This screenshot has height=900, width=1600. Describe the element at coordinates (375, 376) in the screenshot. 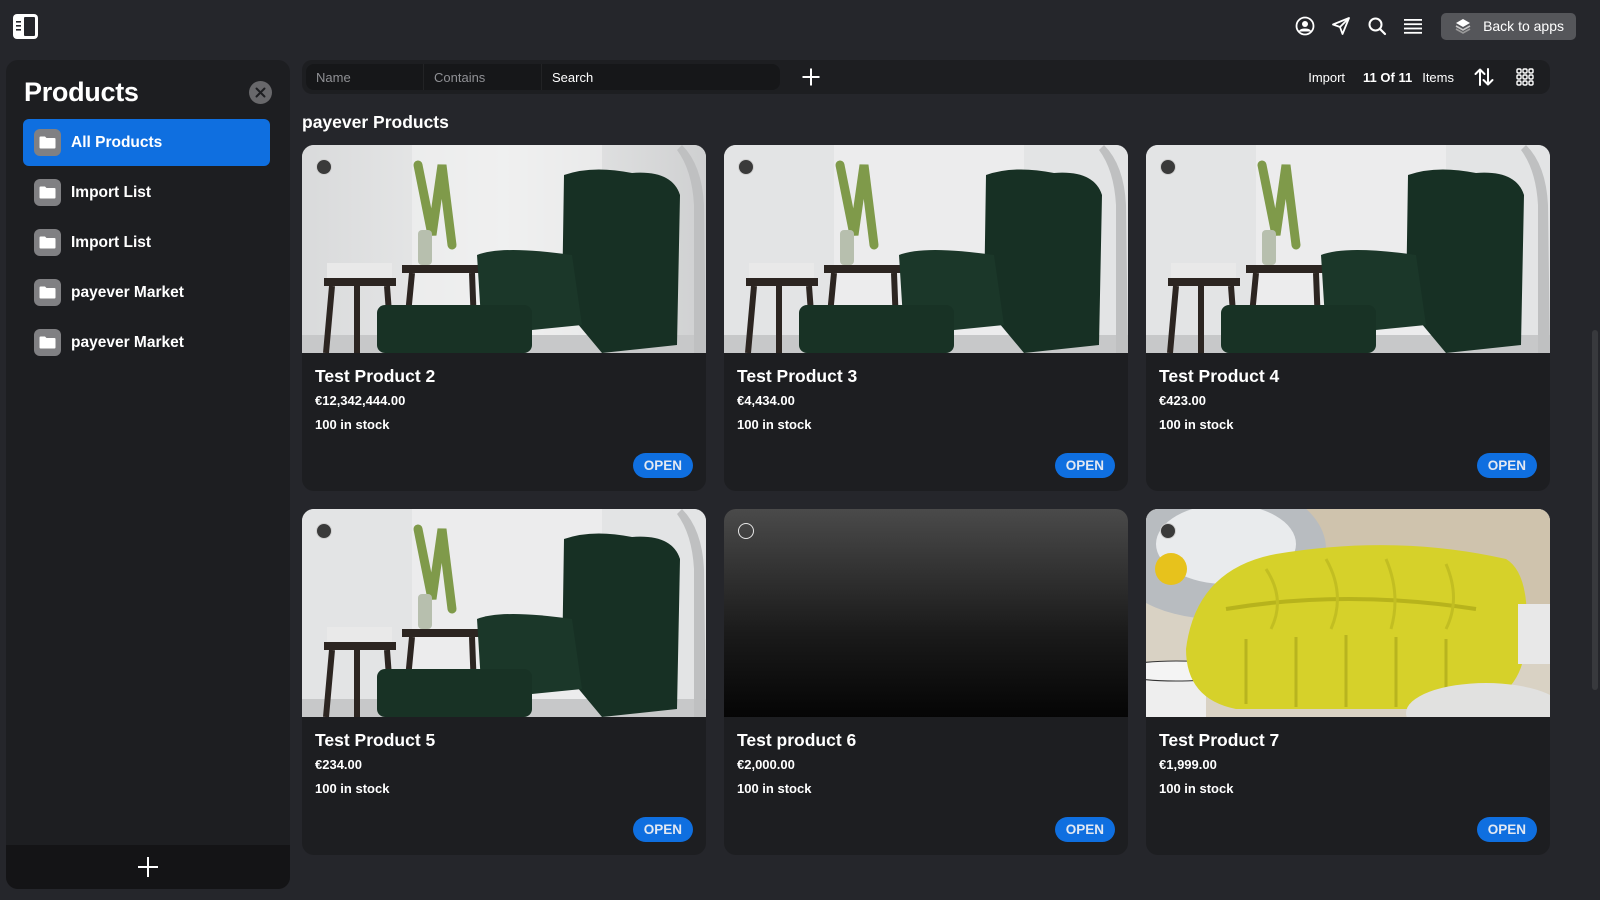

I see `product-title: Test Product 2` at that location.